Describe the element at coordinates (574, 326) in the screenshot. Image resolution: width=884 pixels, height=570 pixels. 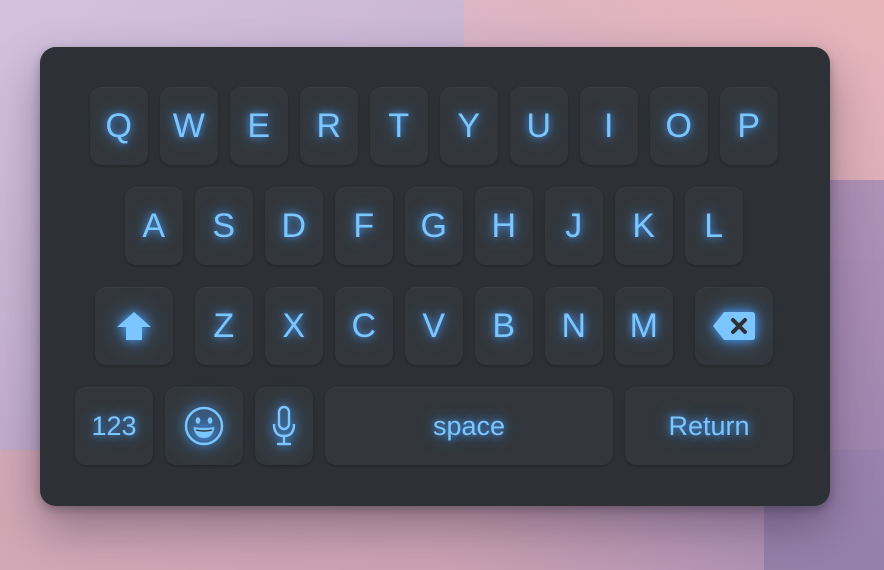
I see `key-n: N` at that location.